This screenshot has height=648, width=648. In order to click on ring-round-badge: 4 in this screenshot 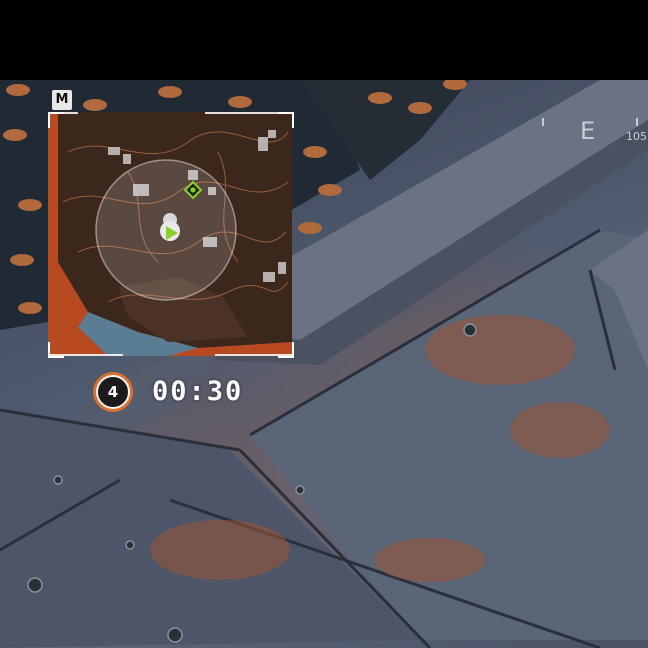, I will do `click(113, 392)`.